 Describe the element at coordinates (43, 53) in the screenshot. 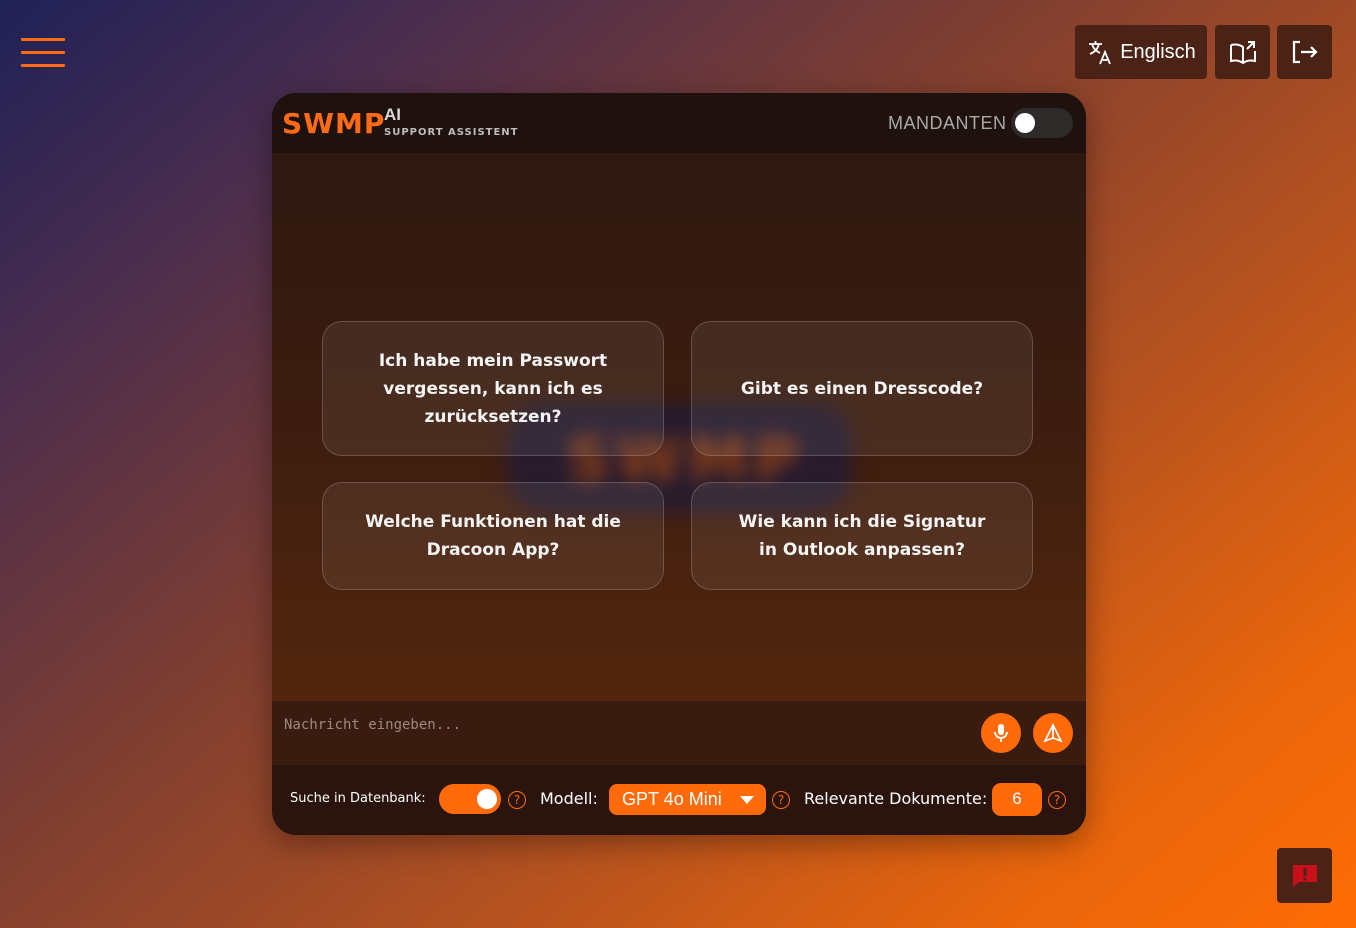

I see `menu-icon` at that location.